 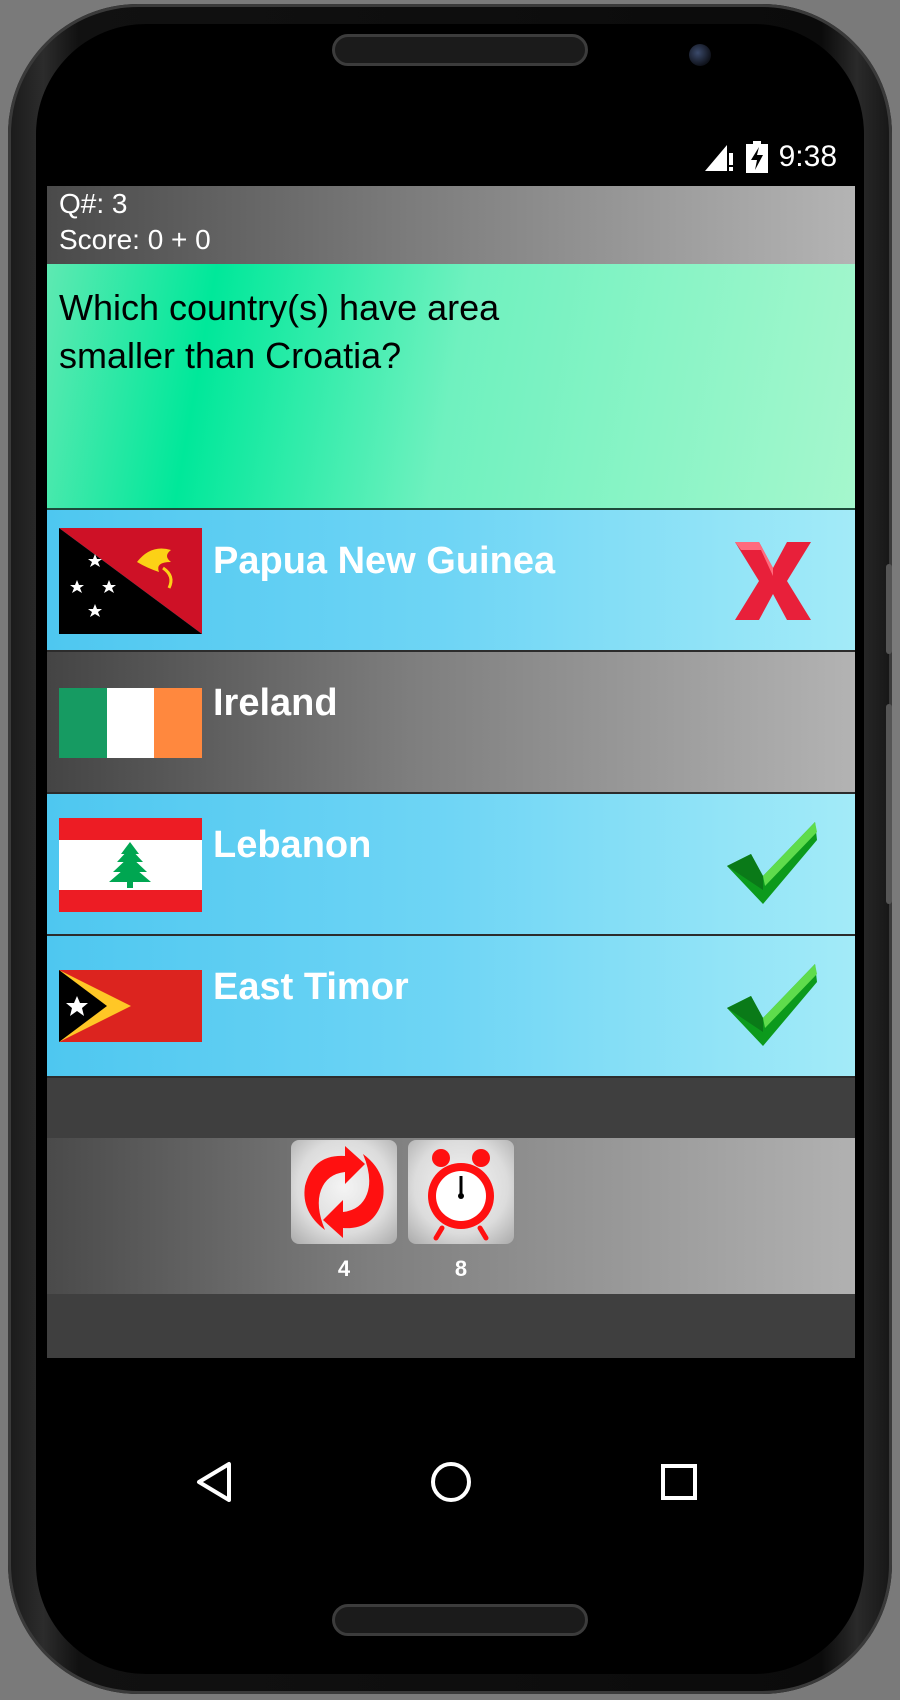 I want to click on answer-option-east-timor: East Timor, so click(x=451, y=1007).